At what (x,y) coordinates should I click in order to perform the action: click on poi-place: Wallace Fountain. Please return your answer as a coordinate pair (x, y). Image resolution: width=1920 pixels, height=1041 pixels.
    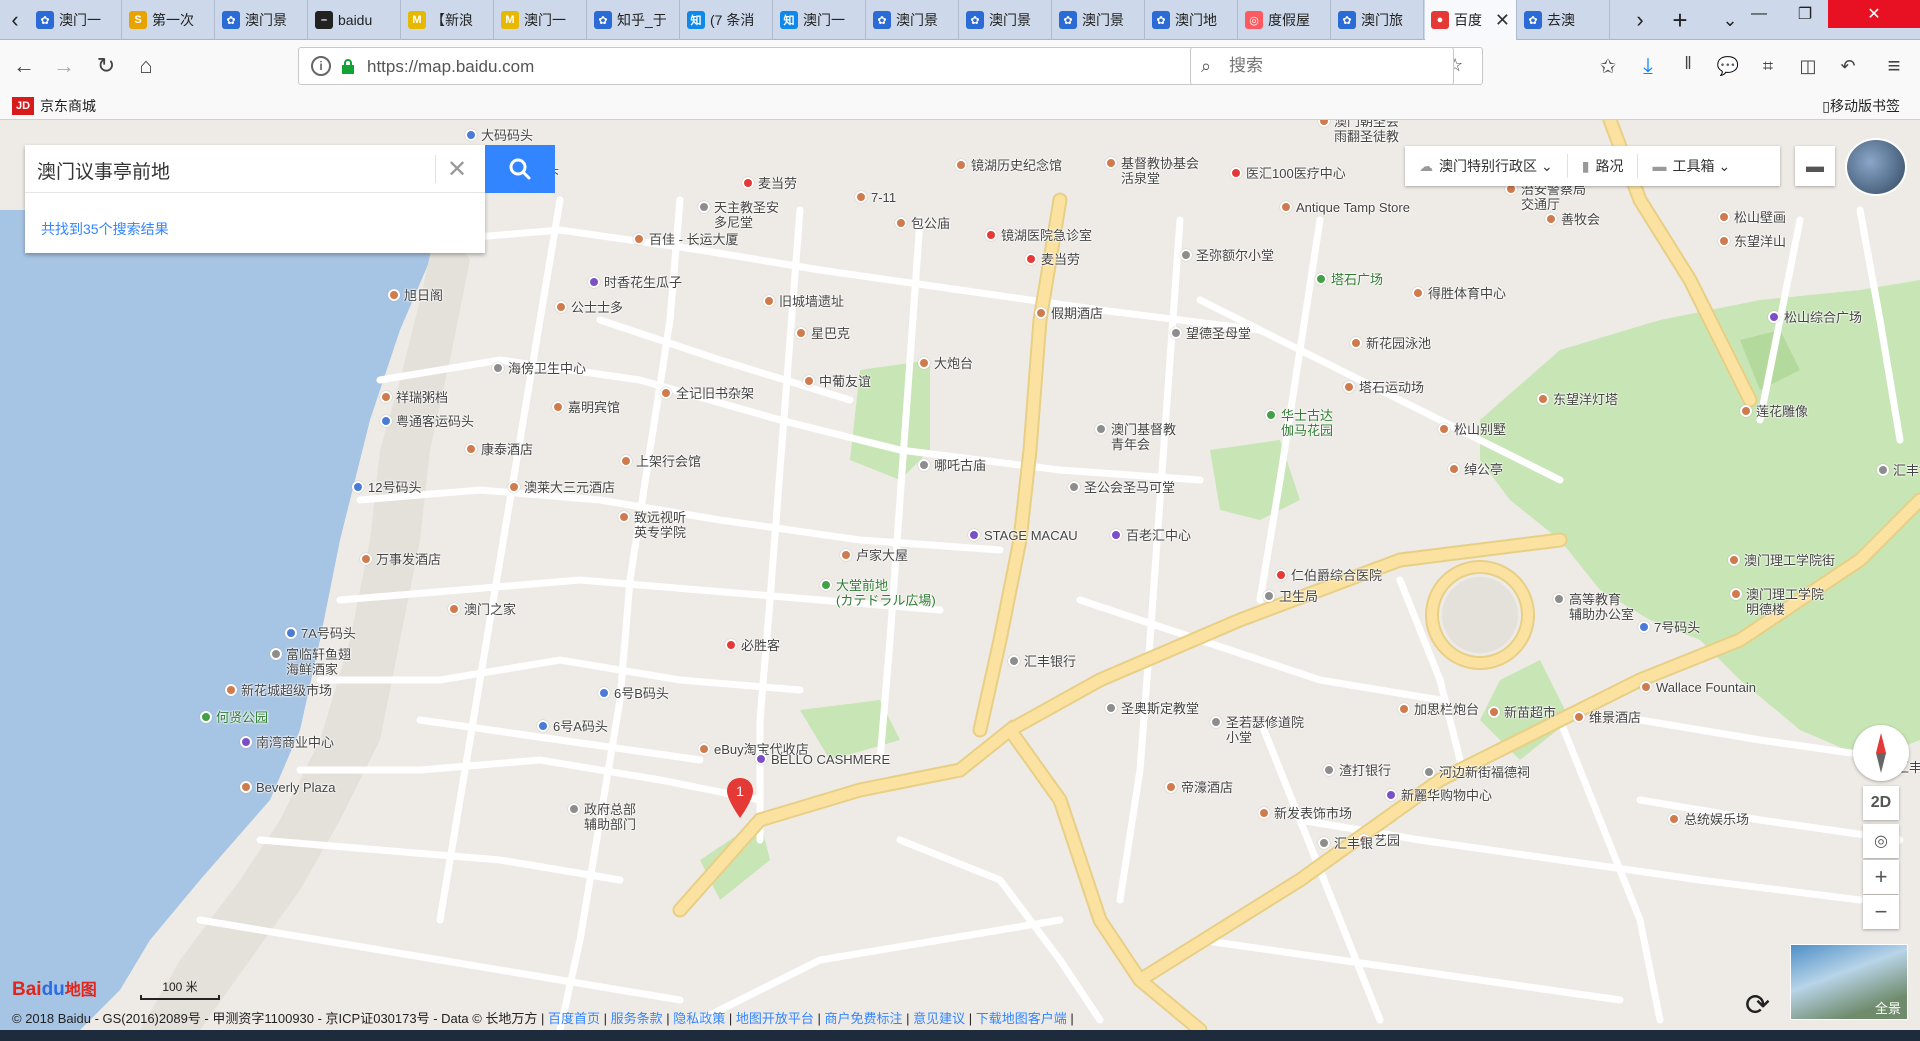
    Looking at the image, I should click on (1698, 687).